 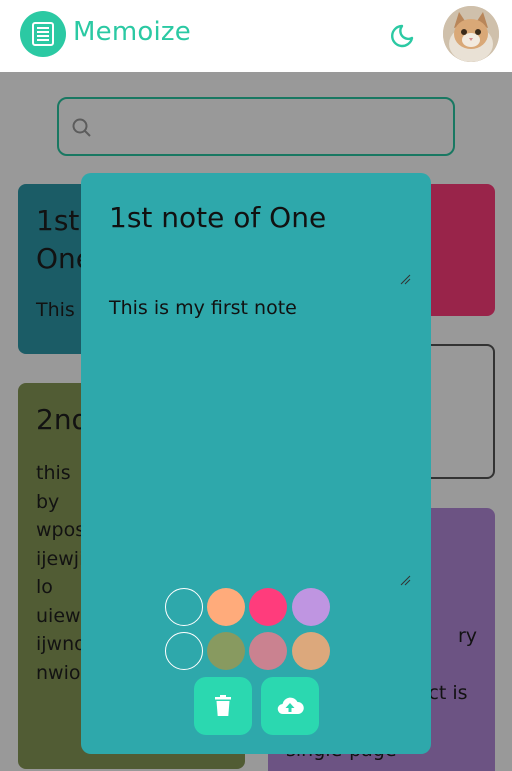 What do you see at coordinates (311, 651) in the screenshot?
I see `color-swatch-tan` at bounding box center [311, 651].